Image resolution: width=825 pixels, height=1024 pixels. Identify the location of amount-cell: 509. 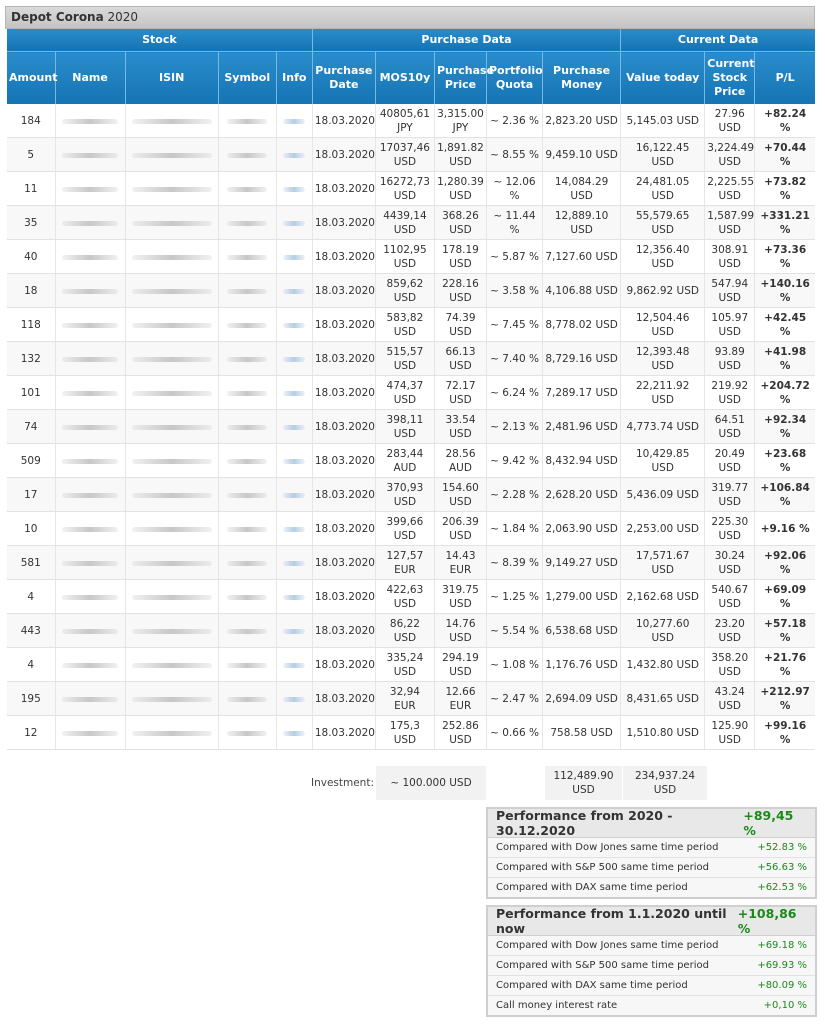
(31, 460).